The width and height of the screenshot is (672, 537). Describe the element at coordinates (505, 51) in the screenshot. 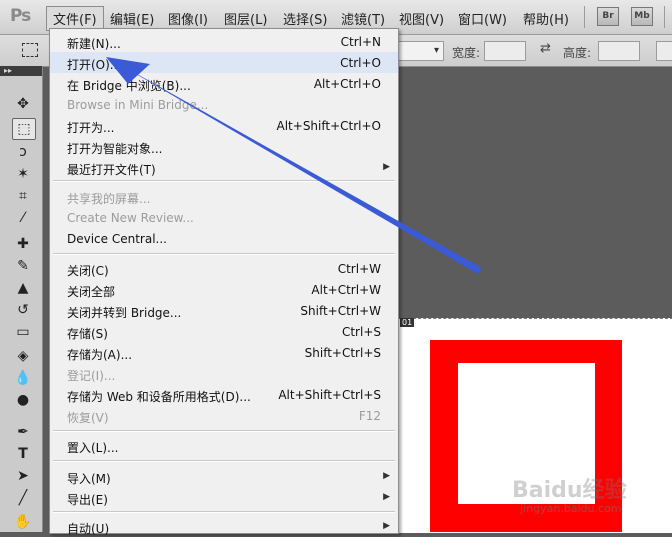

I see `width-field` at that location.